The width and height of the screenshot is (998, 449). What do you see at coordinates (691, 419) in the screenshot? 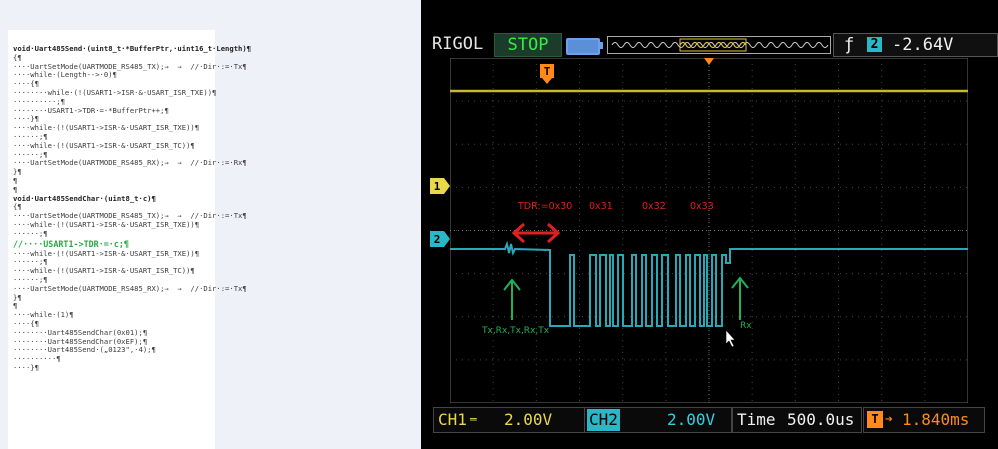
I see `ch2-scale: 2.00V` at bounding box center [691, 419].